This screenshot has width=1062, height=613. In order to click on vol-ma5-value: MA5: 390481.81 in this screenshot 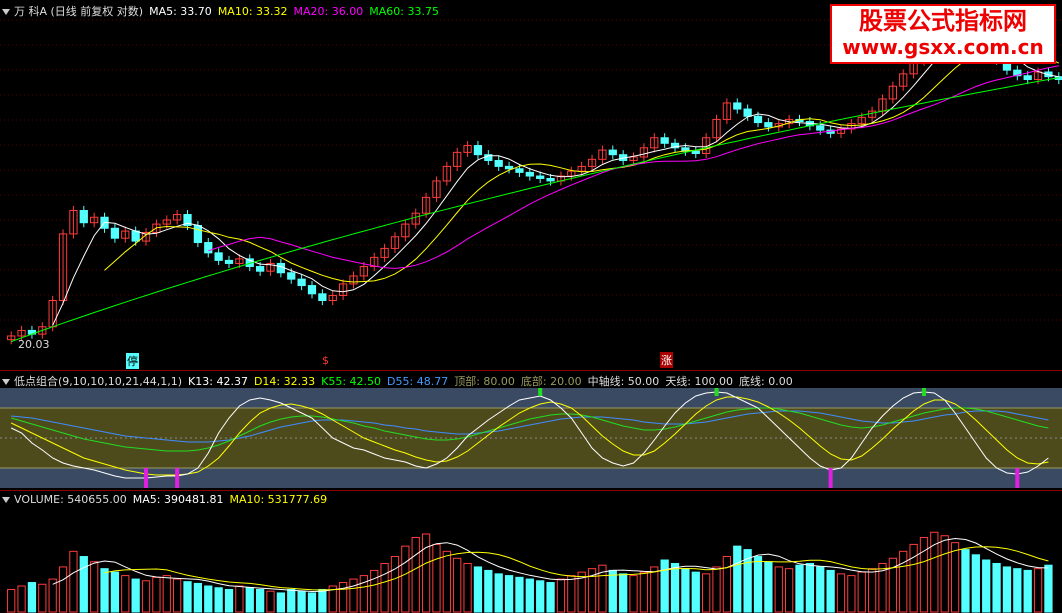, I will do `click(178, 499)`.